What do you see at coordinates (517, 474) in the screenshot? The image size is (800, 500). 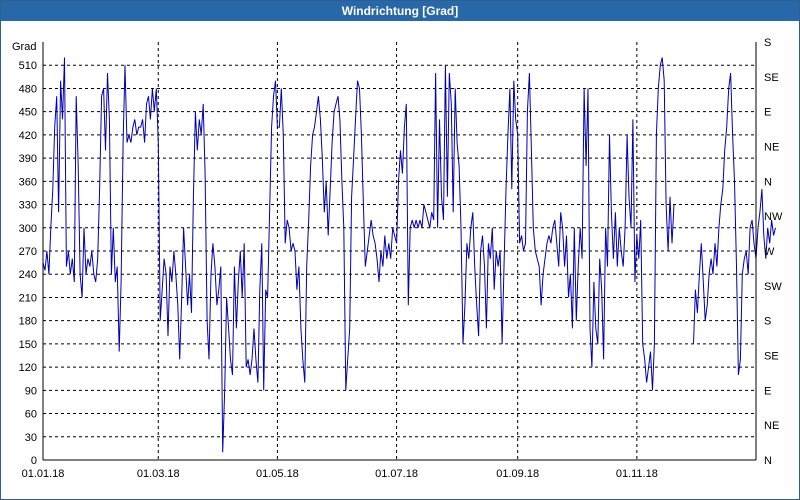 I see `x-tick-label: 01.09.18` at bounding box center [517, 474].